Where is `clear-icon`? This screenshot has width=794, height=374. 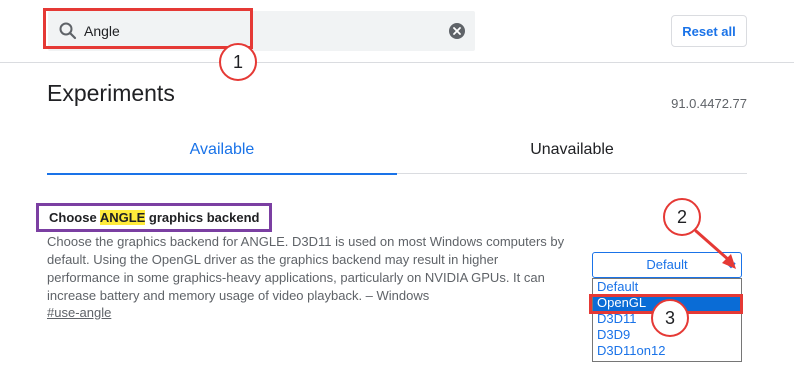
clear-icon is located at coordinates (457, 31).